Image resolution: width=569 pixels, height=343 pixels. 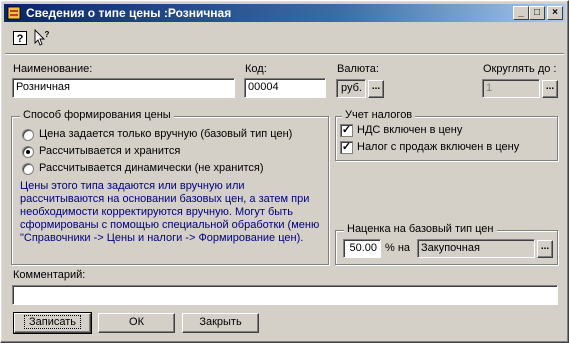 What do you see at coordinates (409, 130) in the screenshot?
I see `vat-label: НДС включен в цену` at bounding box center [409, 130].